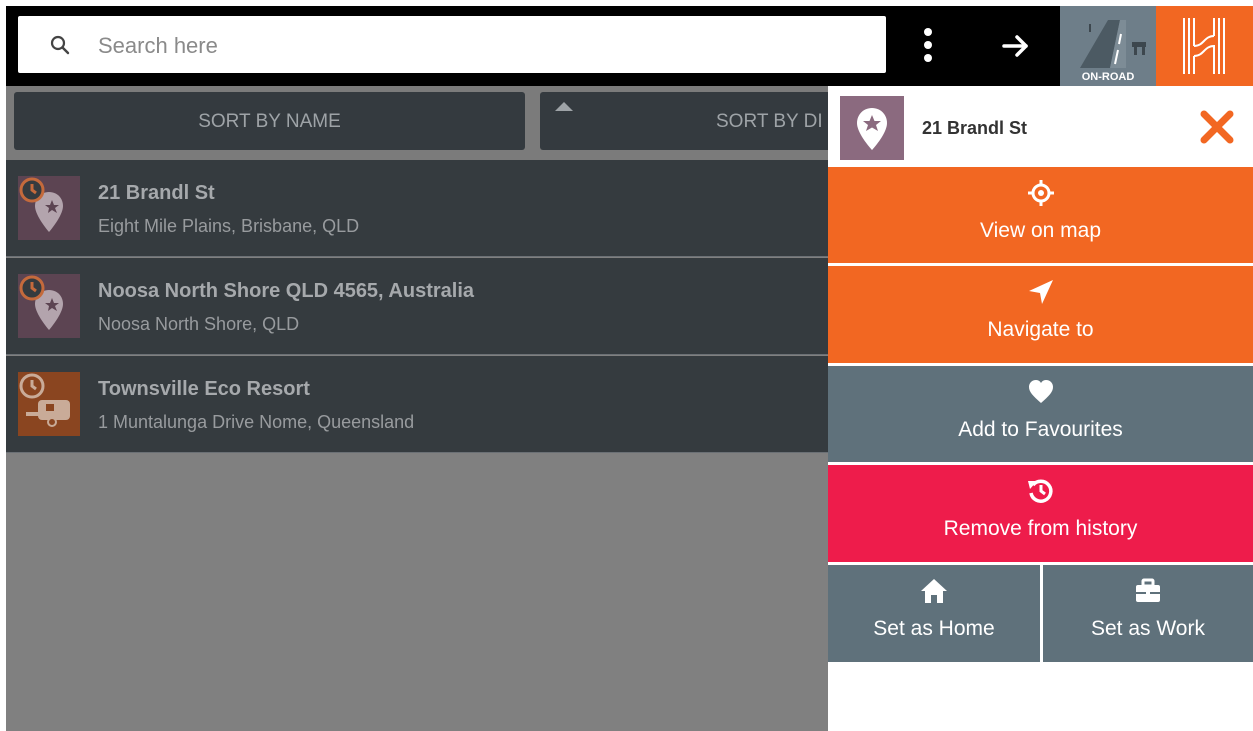  What do you see at coordinates (769, 121) in the screenshot?
I see `sort-by-distance-label: SORT BY DI` at bounding box center [769, 121].